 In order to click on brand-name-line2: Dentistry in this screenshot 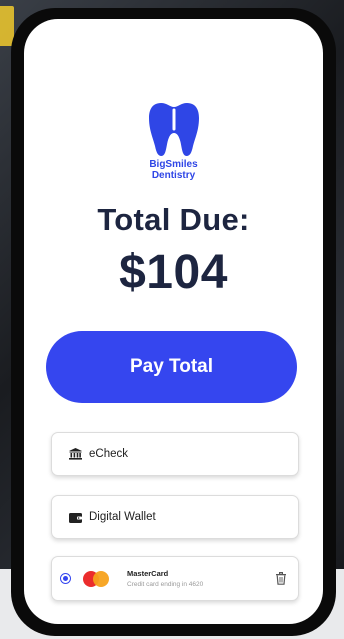, I will do `click(173, 175)`.